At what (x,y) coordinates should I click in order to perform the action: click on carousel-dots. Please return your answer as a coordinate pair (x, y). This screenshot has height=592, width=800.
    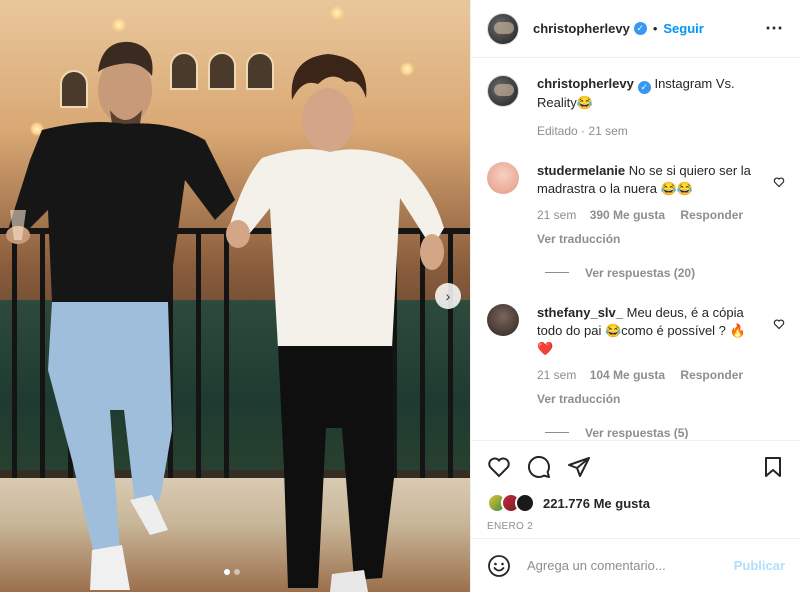
    Looking at the image, I should click on (232, 572).